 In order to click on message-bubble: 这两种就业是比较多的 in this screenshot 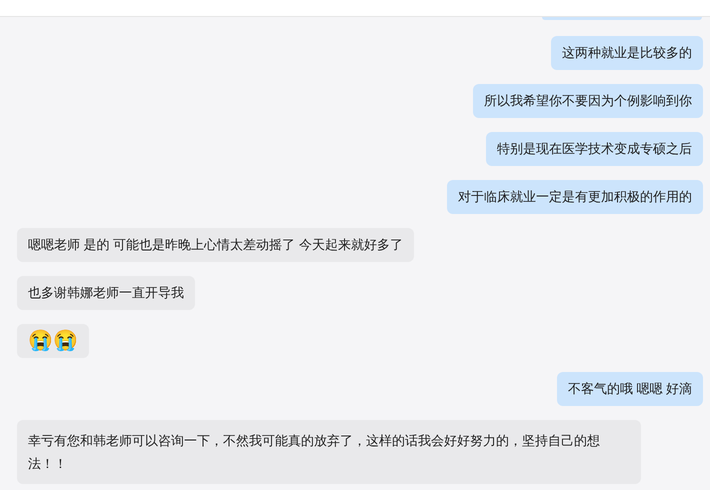, I will do `click(627, 53)`.